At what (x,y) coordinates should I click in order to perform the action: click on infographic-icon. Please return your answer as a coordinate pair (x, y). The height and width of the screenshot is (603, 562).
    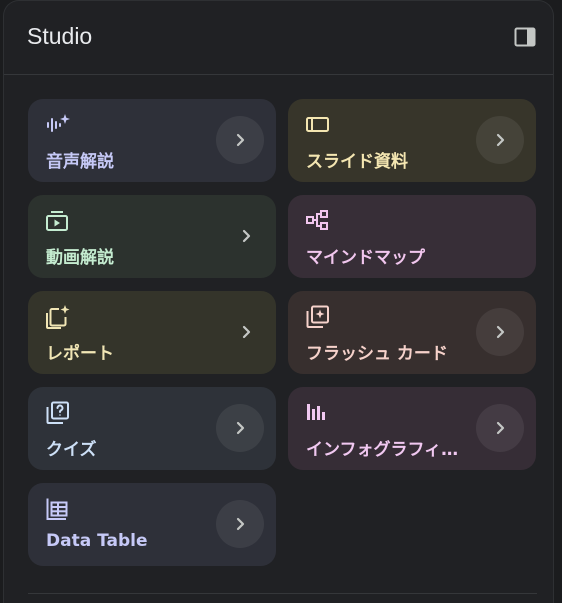
    Looking at the image, I should click on (317, 412).